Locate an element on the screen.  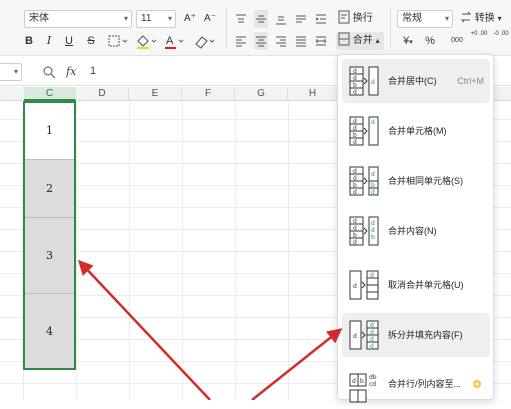
cell-c-1: 1 is located at coordinates (49, 130).